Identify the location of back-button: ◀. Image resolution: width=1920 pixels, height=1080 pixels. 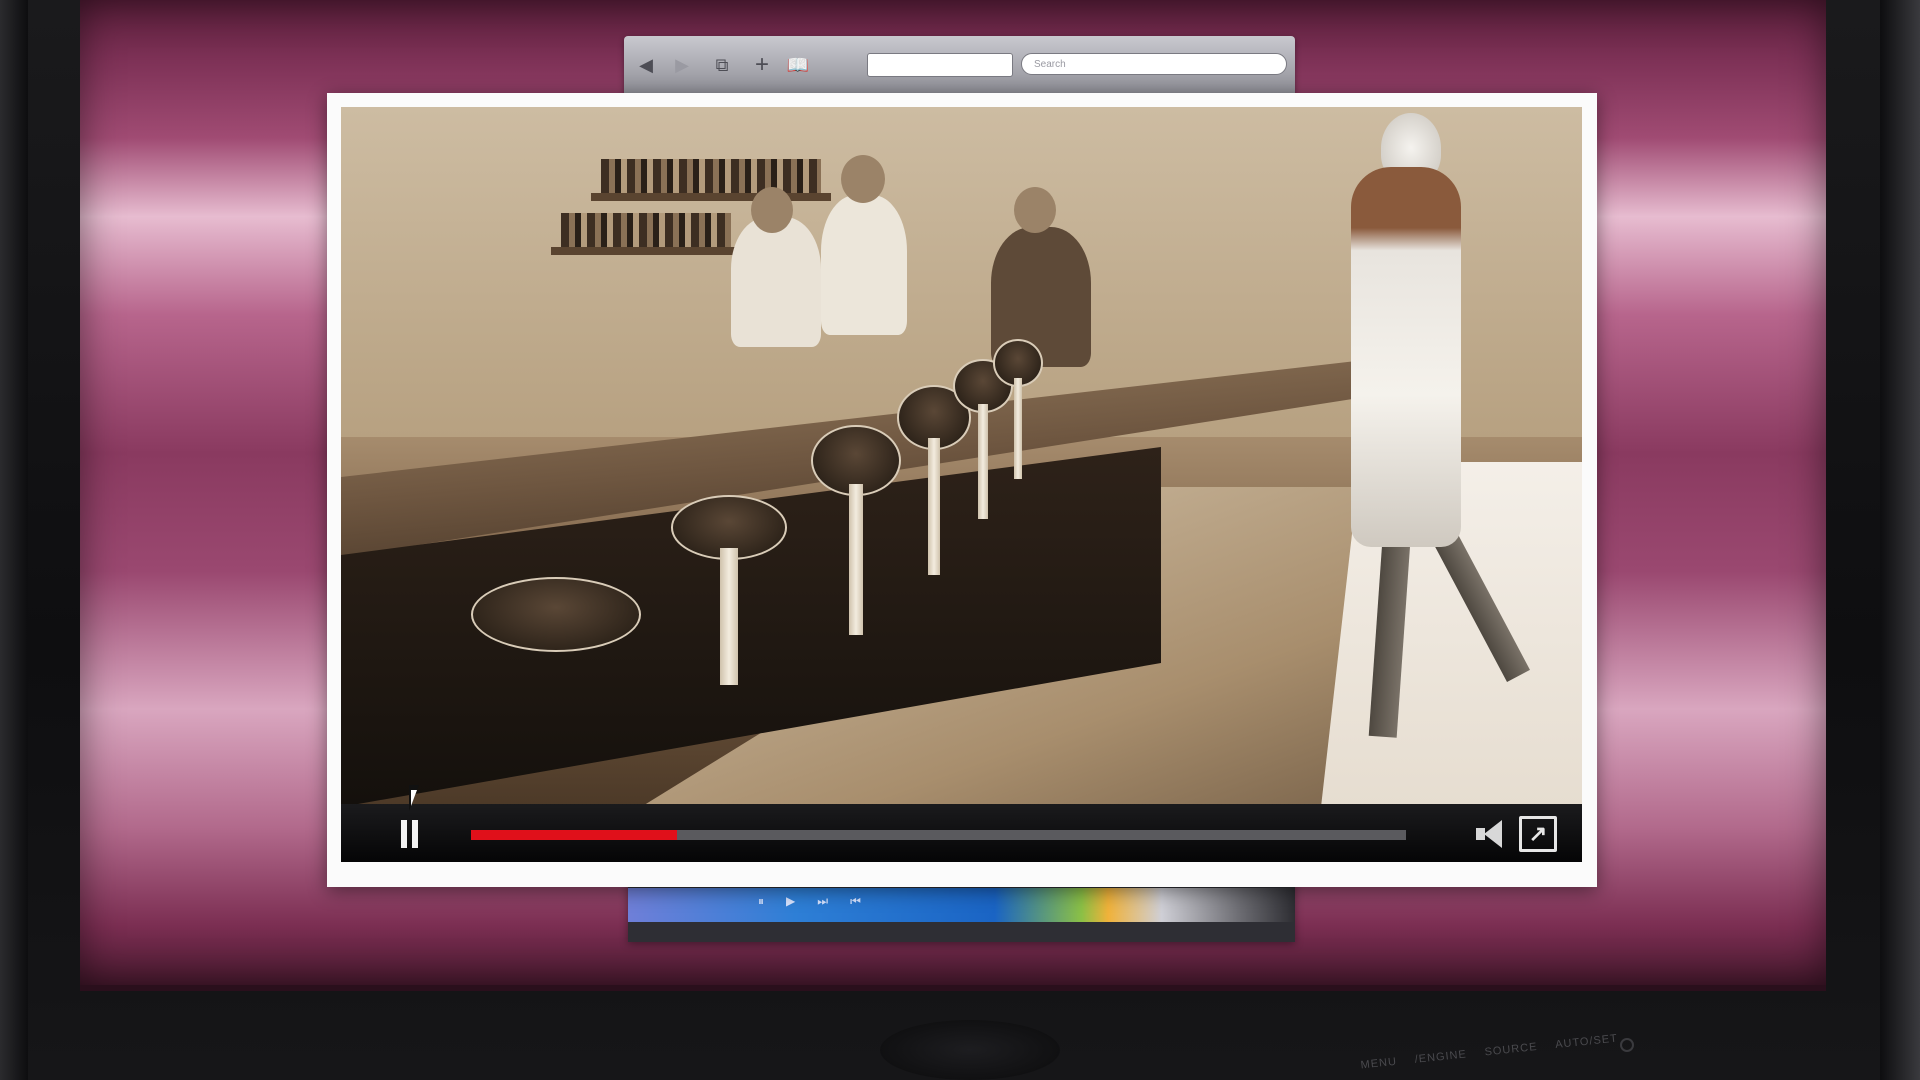
(646, 65).